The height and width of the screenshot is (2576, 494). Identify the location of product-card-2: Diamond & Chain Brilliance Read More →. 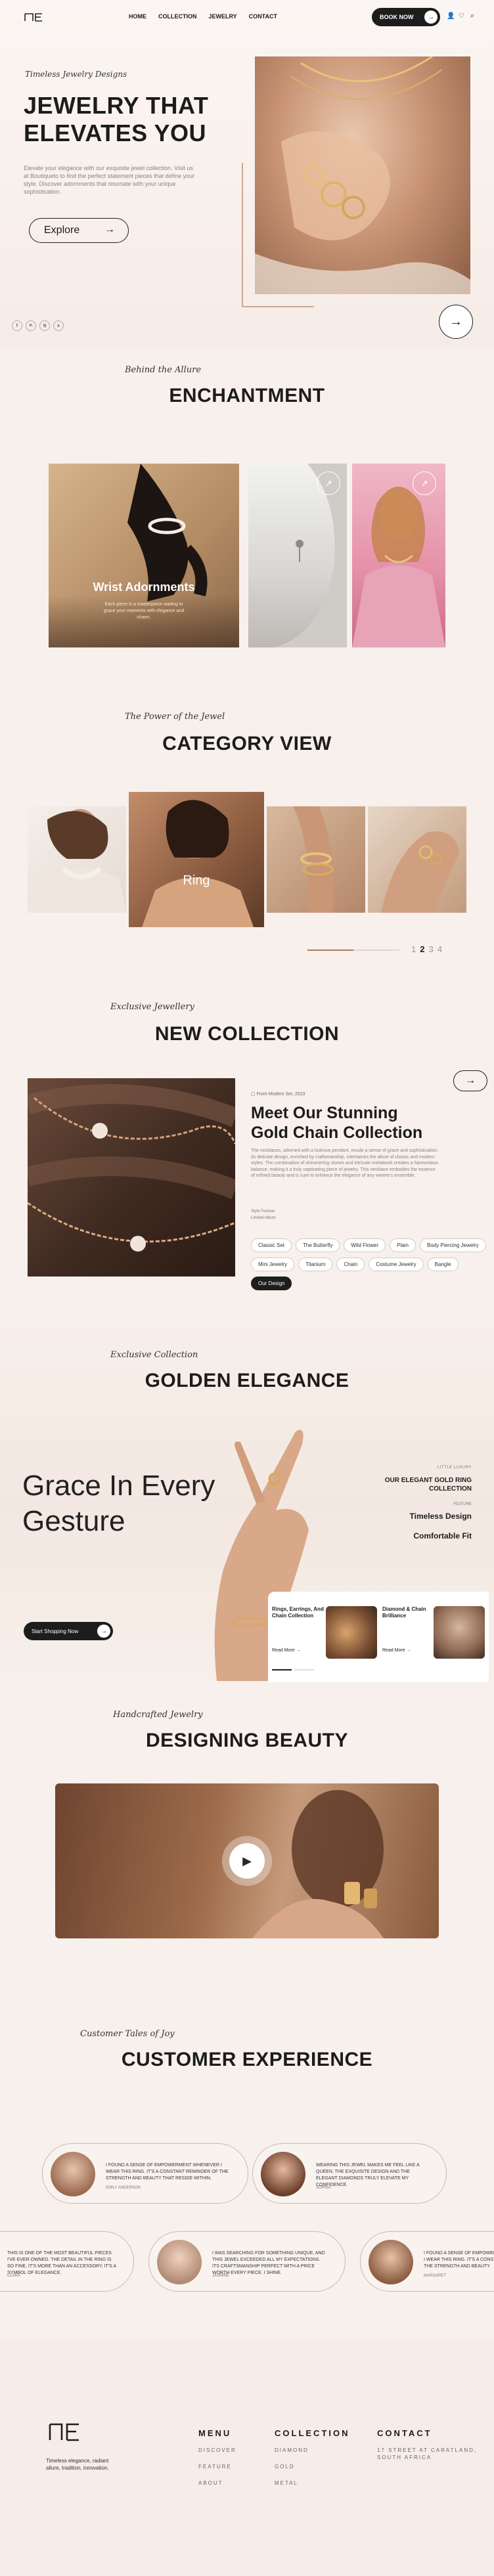
(434, 1635).